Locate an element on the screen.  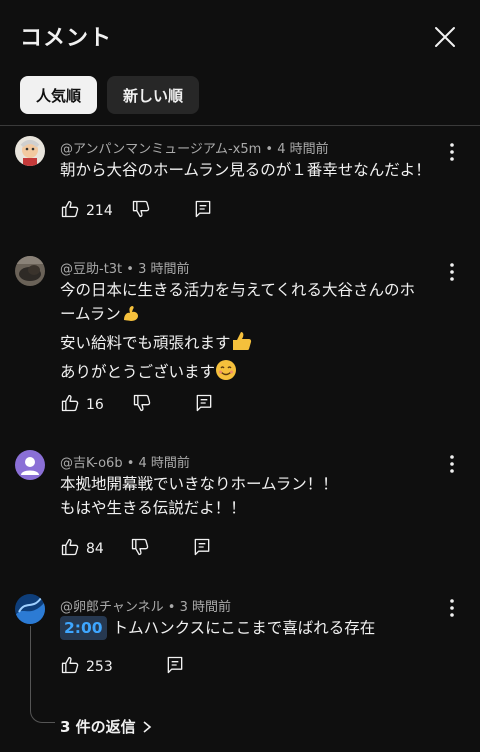
comment-meta: @卵郎チャンネル • 3 時間前 is located at coordinates (145, 607).